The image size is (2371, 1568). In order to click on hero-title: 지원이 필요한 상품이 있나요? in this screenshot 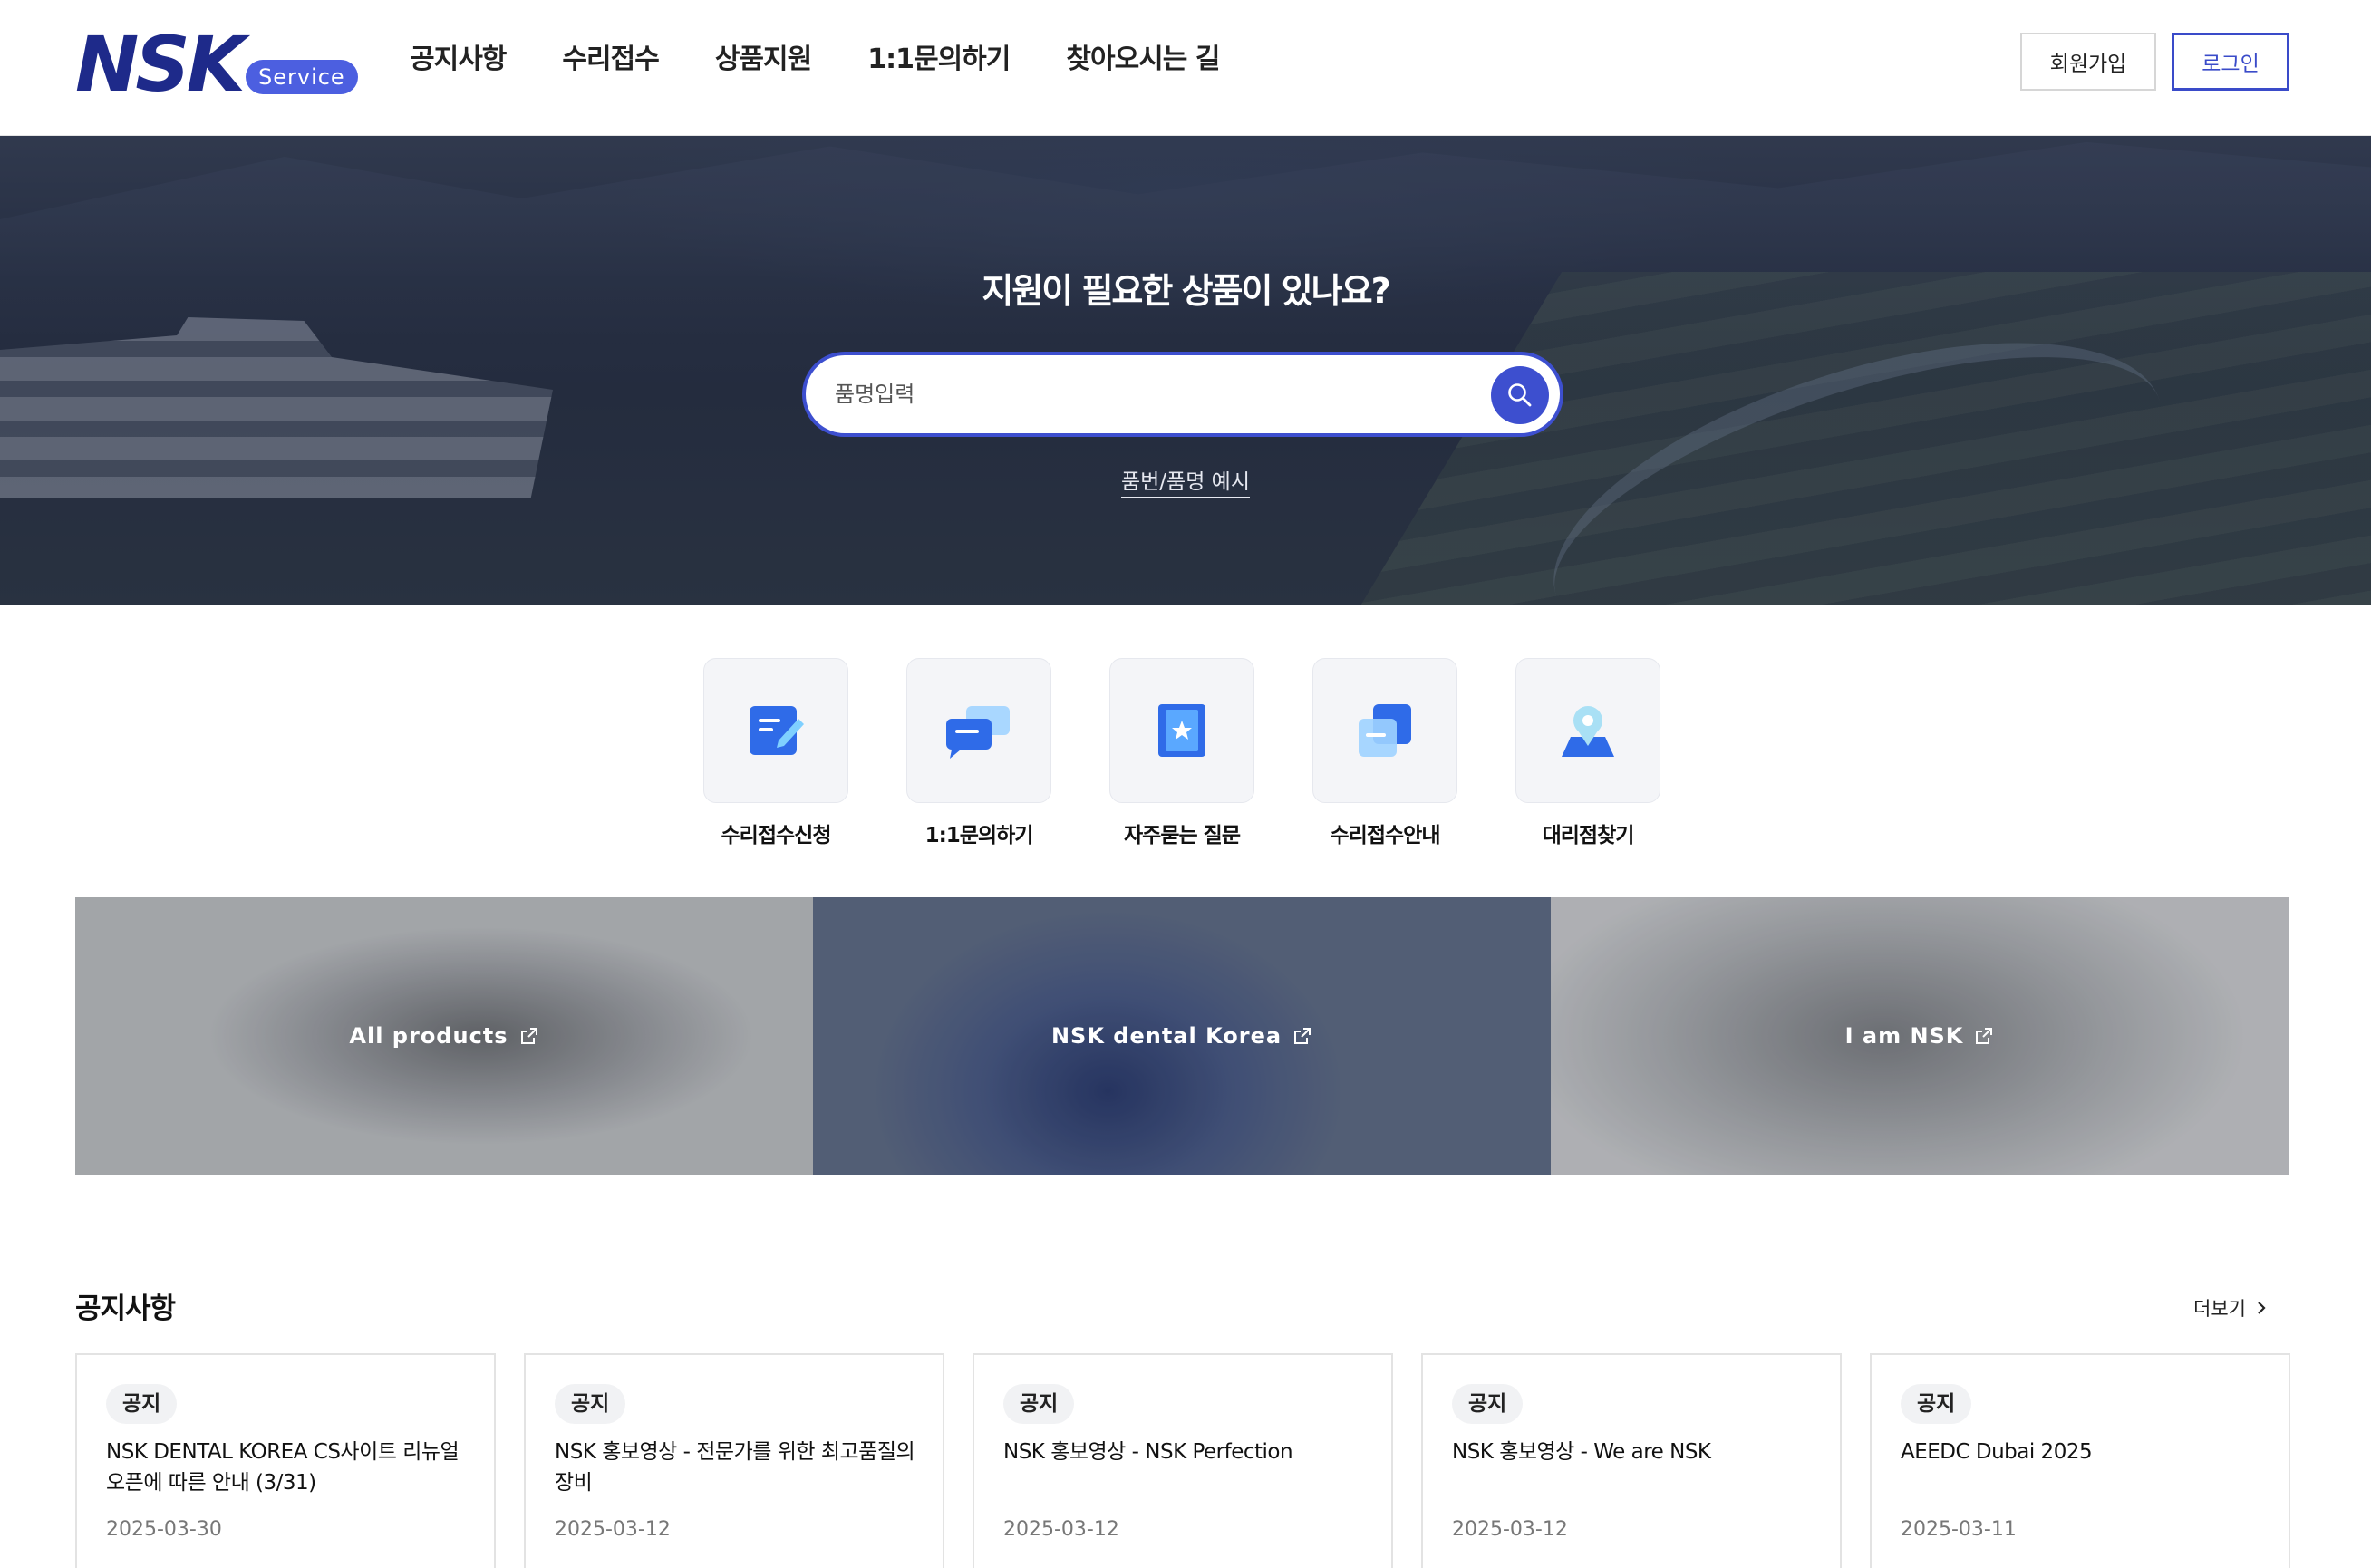, I will do `click(1186, 291)`.